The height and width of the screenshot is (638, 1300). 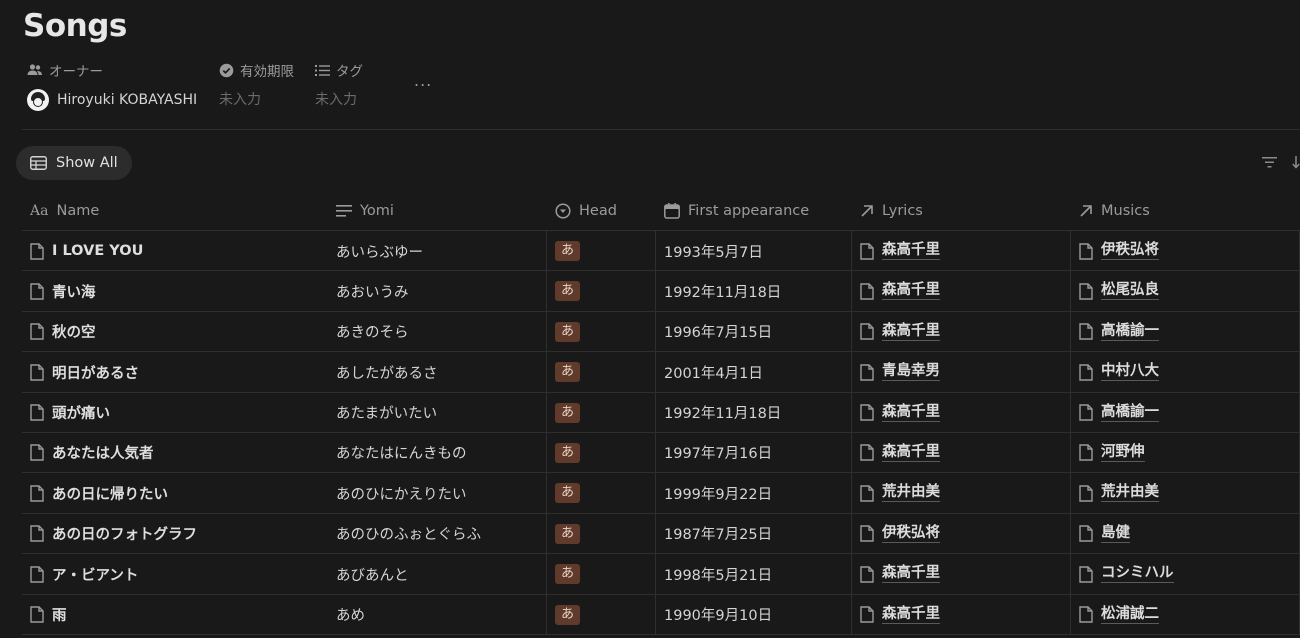 I want to click on relation-link: 河野伸, so click(x=1123, y=453).